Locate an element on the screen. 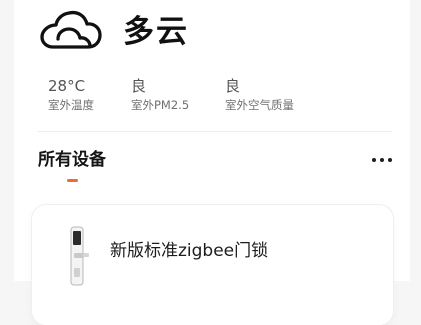 This screenshot has height=325, width=421. weather-stats: 28°C 室外温度 良 室外PM2.5 良 室外空气质量 is located at coordinates (210, 98).